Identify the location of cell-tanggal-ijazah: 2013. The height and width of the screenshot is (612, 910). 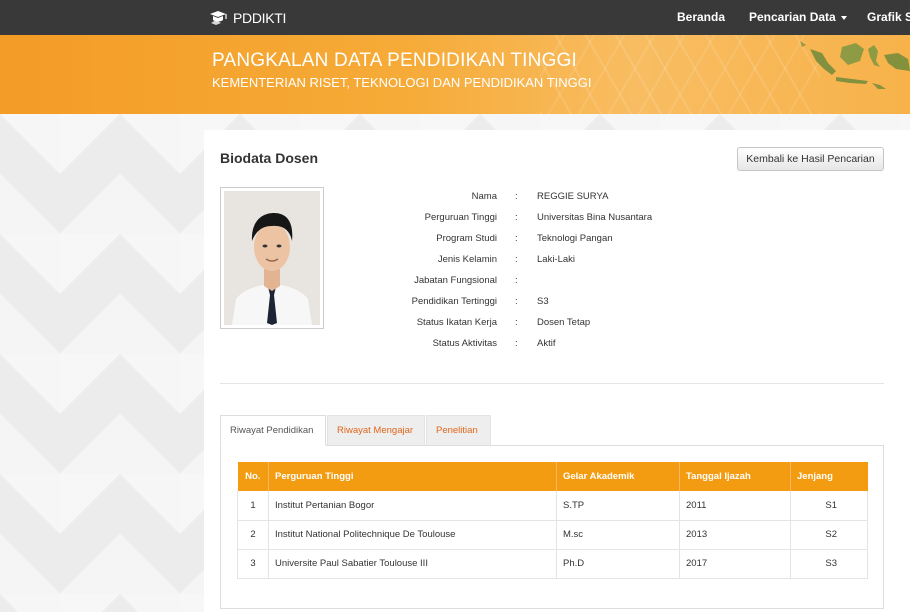
(735, 535).